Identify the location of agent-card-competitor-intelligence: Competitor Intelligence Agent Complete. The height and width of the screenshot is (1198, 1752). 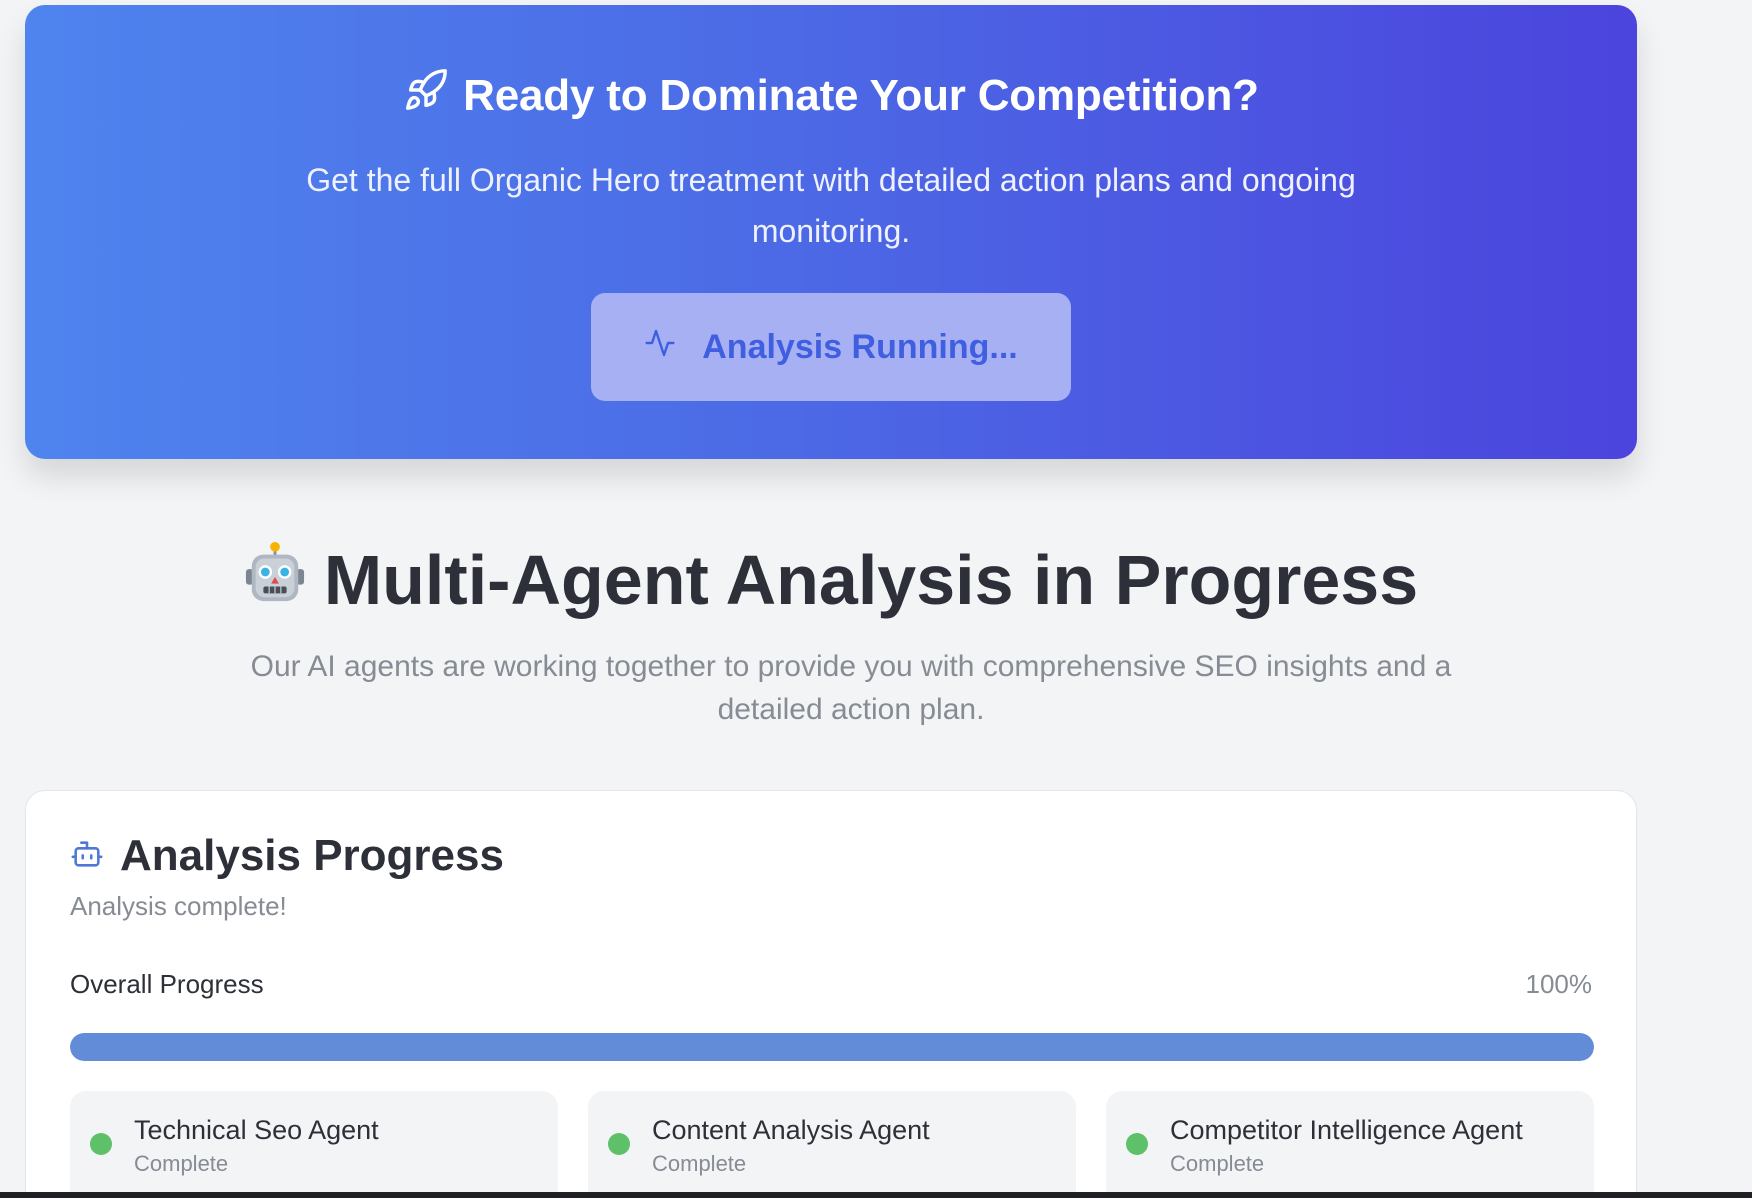
(1350, 1144).